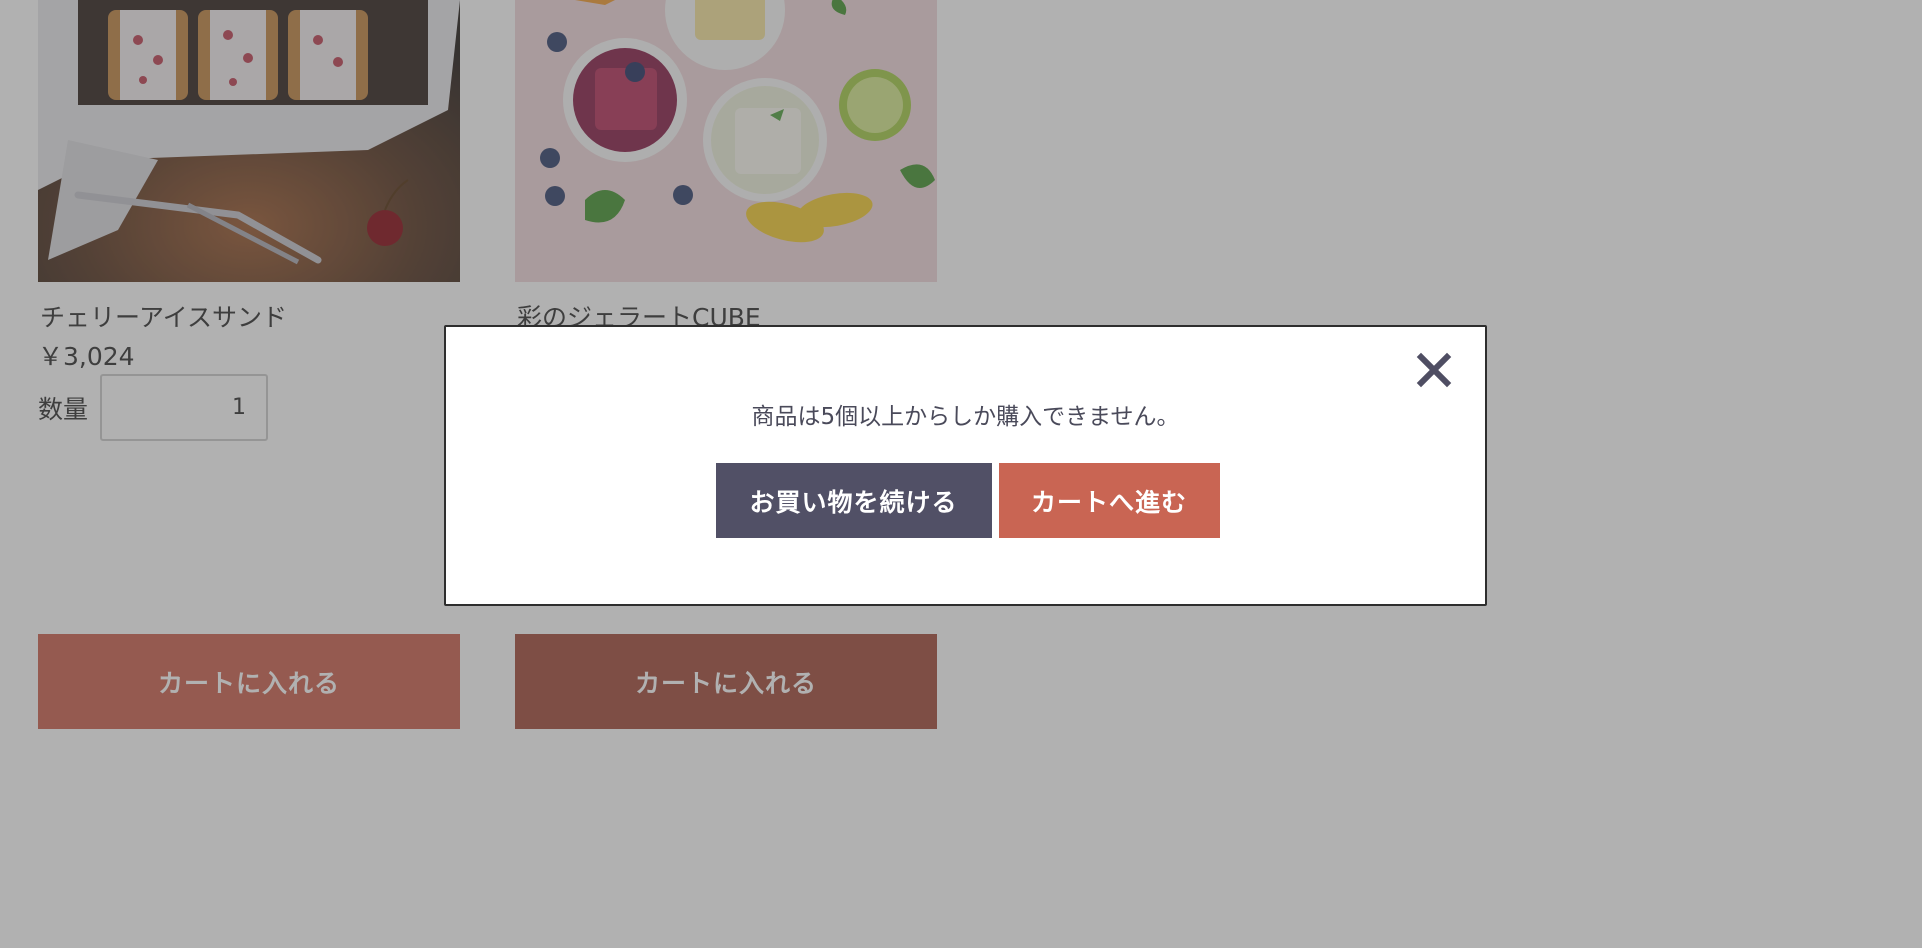  I want to click on continue-shopping-button: お買い物を続ける, so click(853, 500).